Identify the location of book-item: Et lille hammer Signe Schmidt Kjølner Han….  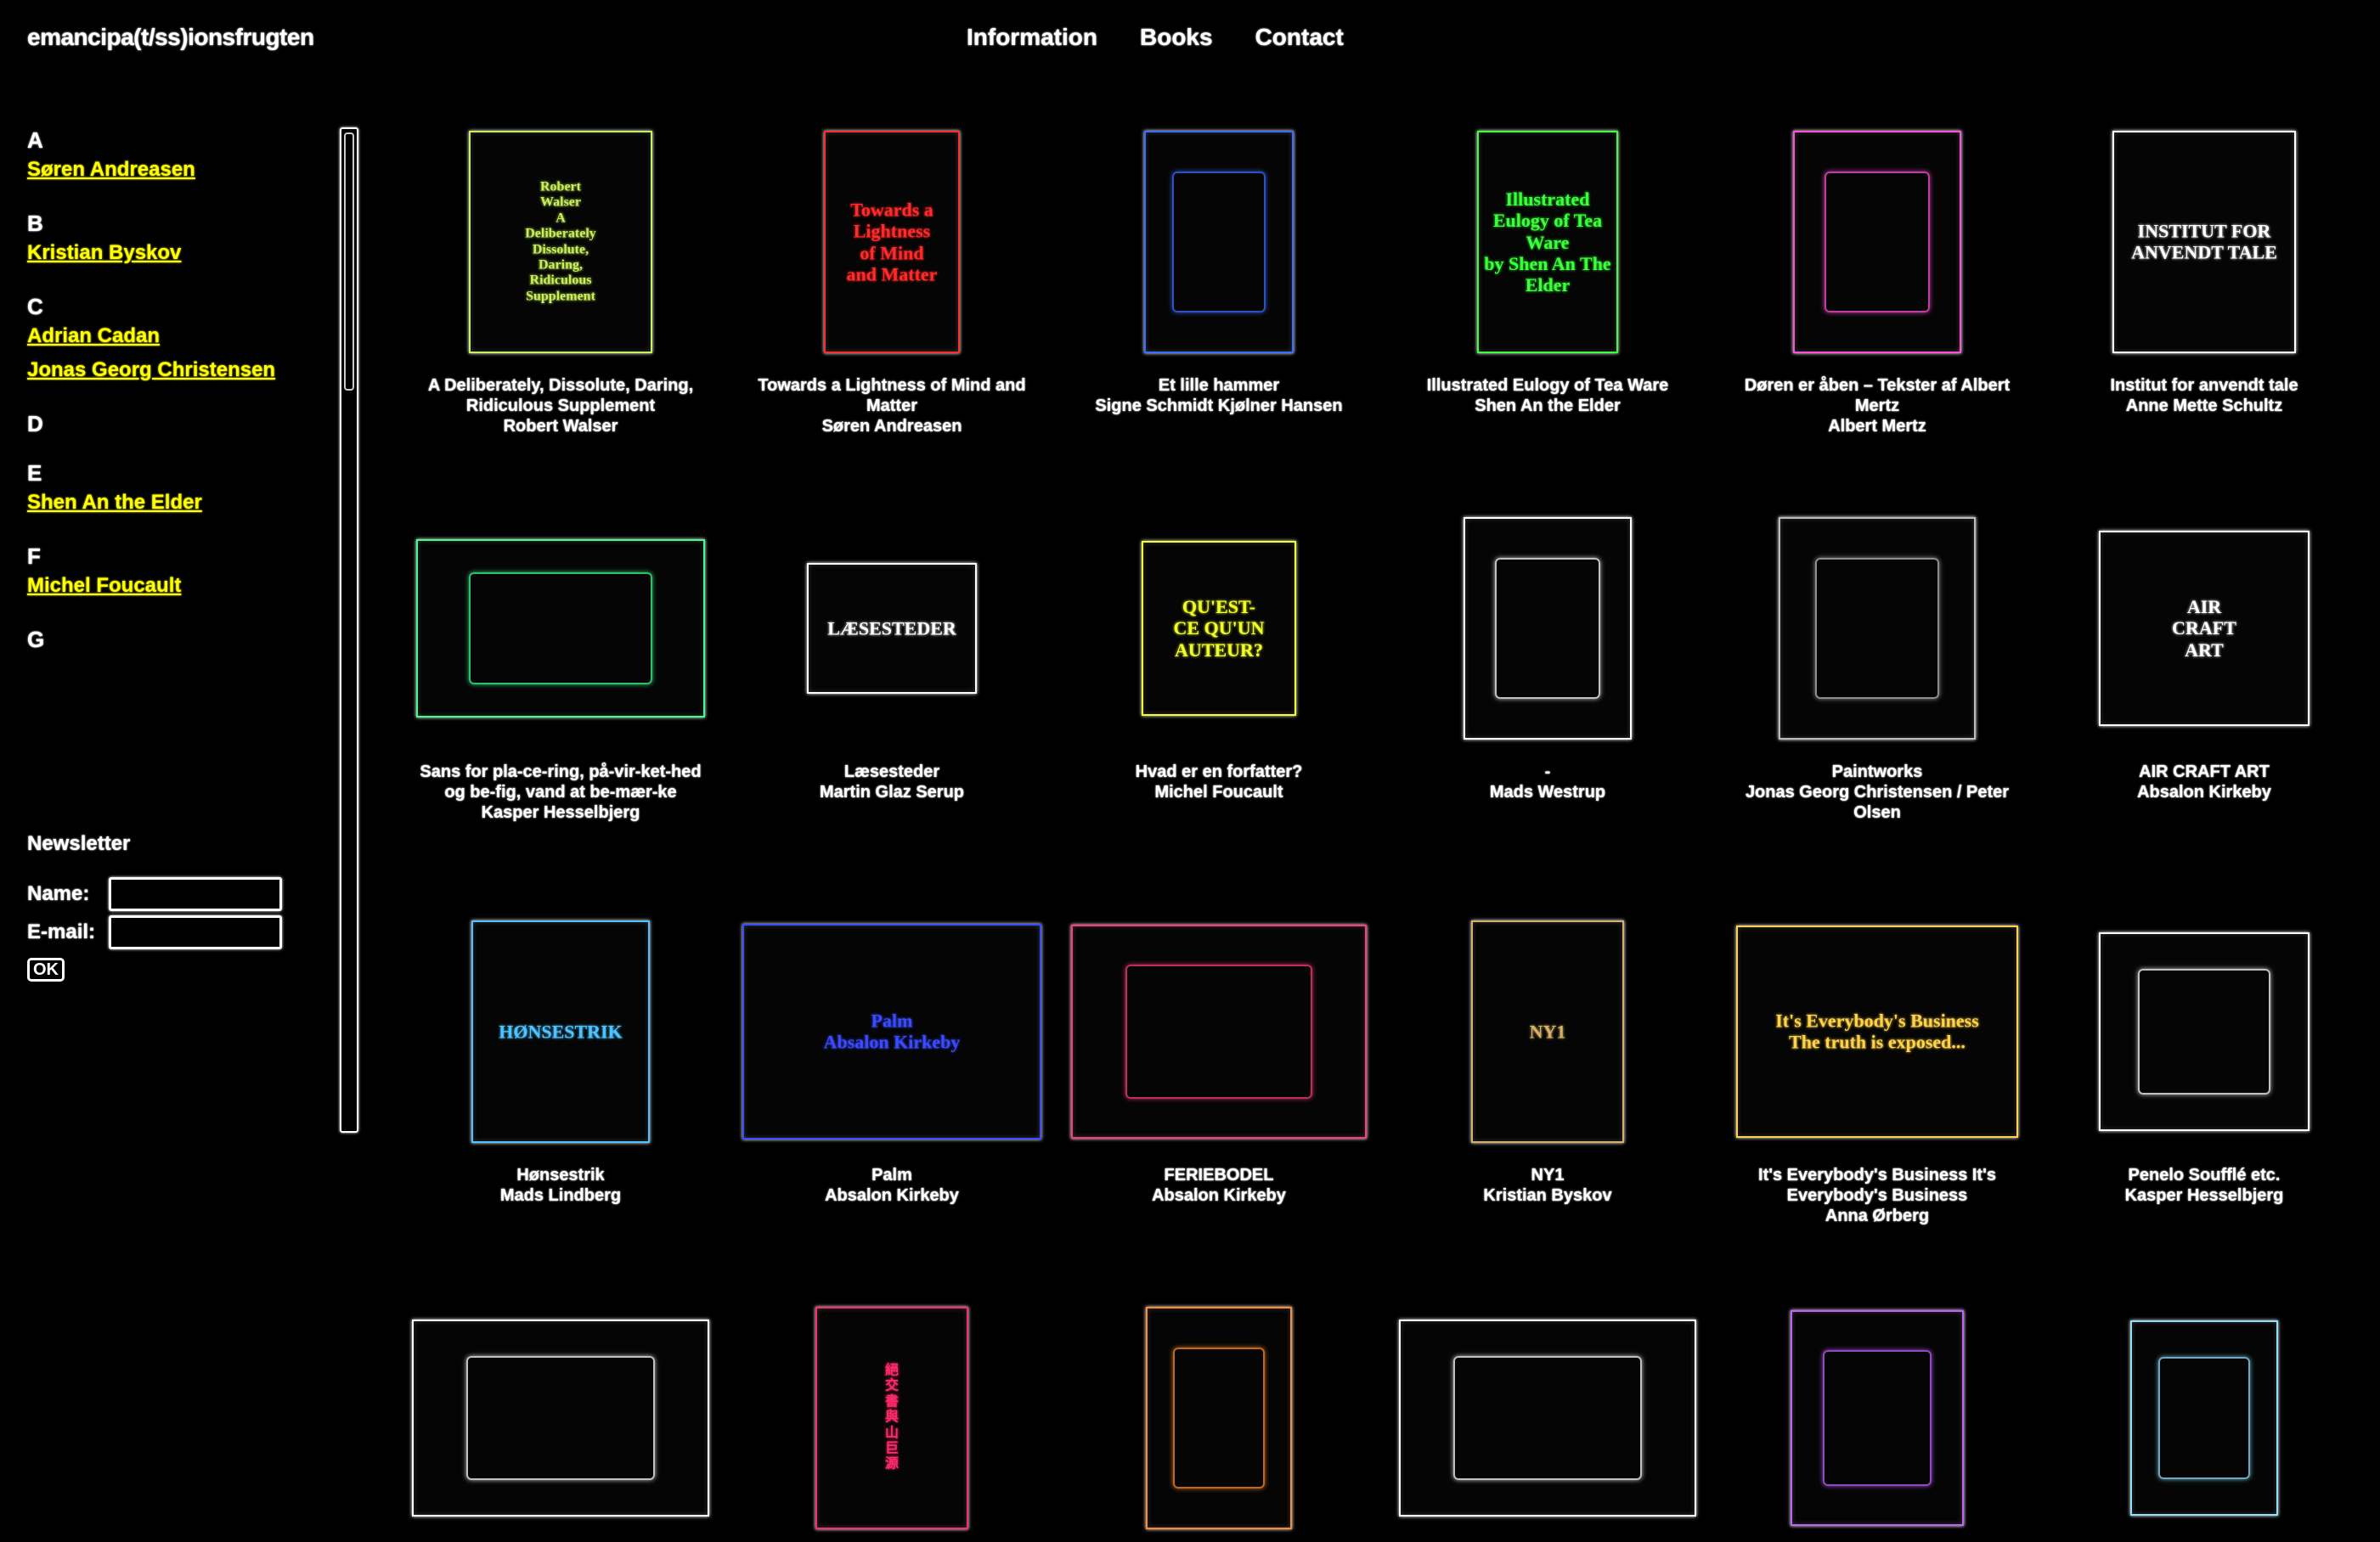
(1219, 271).